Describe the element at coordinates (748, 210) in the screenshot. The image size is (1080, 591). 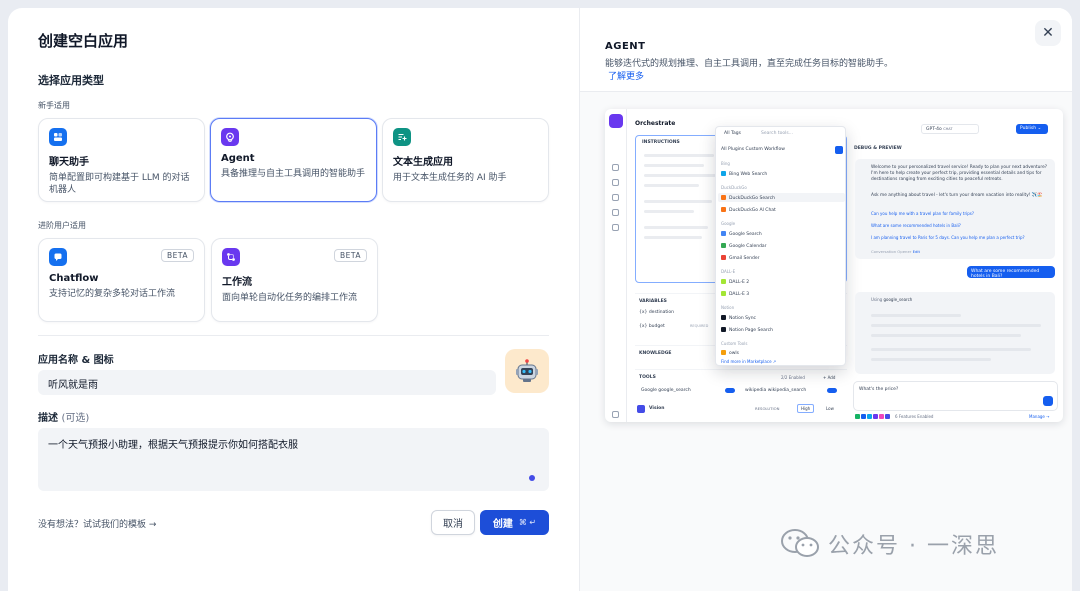
I see `tool-item: DuckDuckGo AI Chat` at that location.